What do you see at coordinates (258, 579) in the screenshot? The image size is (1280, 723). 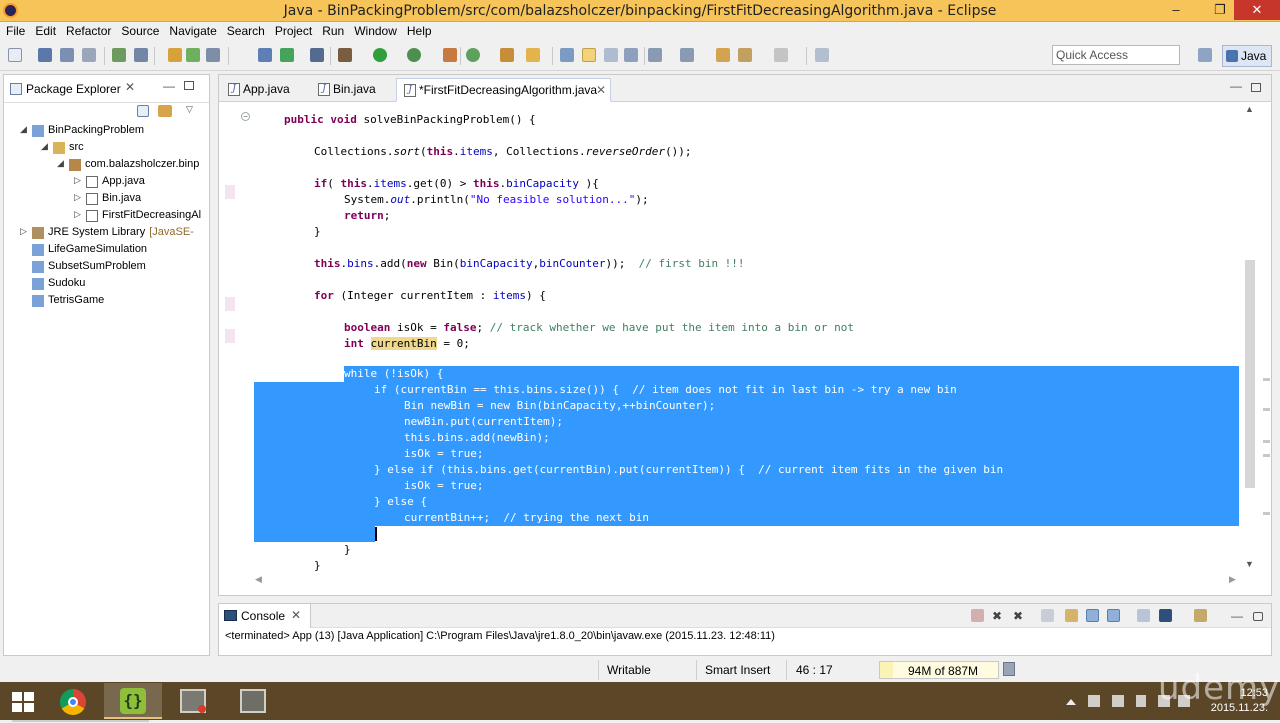 I see `scroll-left-icon: ◀` at bounding box center [258, 579].